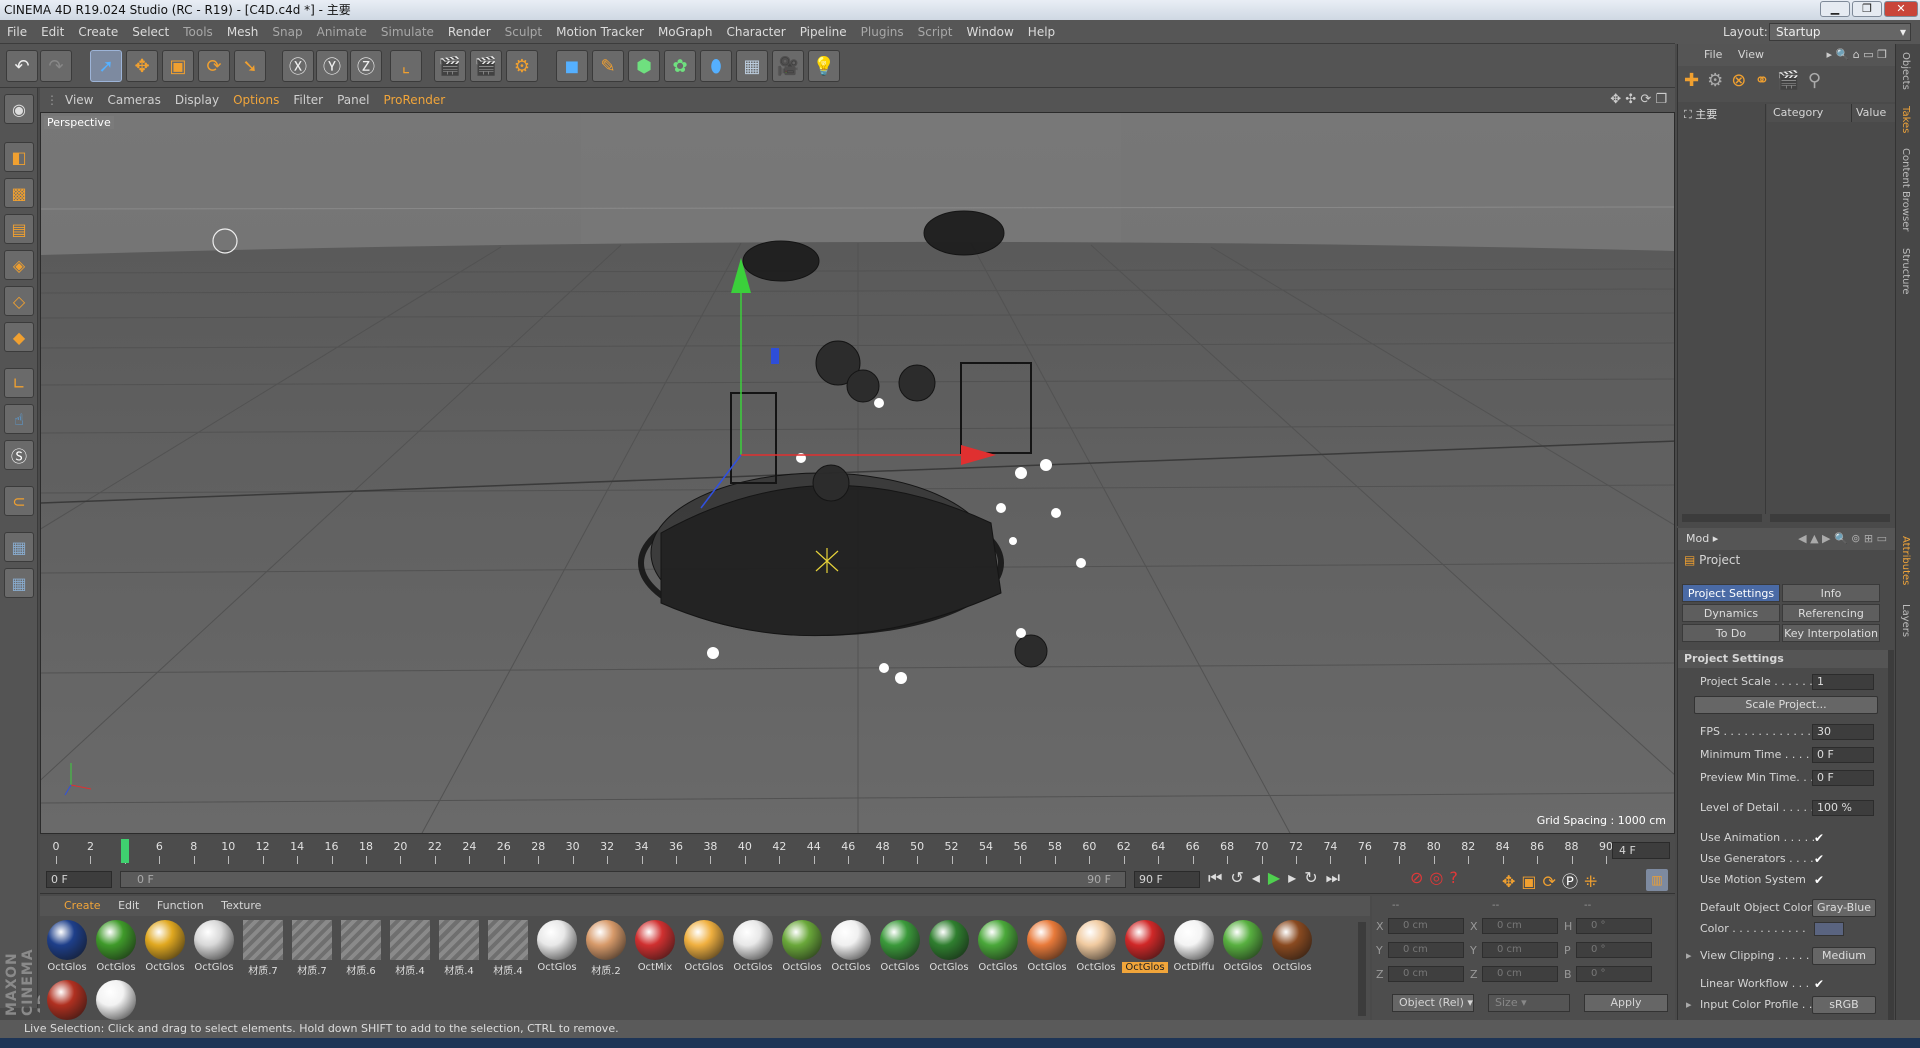 Image resolution: width=1920 pixels, height=1048 pixels. I want to click on take-lock-icon: ⚲, so click(1818, 80).